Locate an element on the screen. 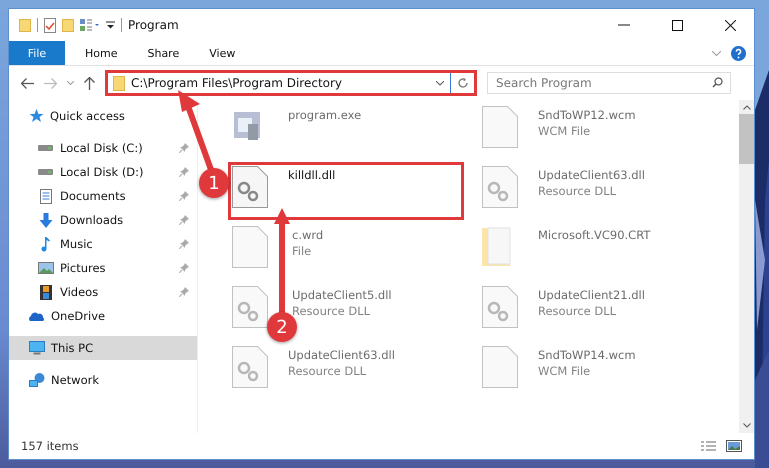 This screenshot has width=769, height=468. file-name: c.wrd is located at coordinates (308, 235).